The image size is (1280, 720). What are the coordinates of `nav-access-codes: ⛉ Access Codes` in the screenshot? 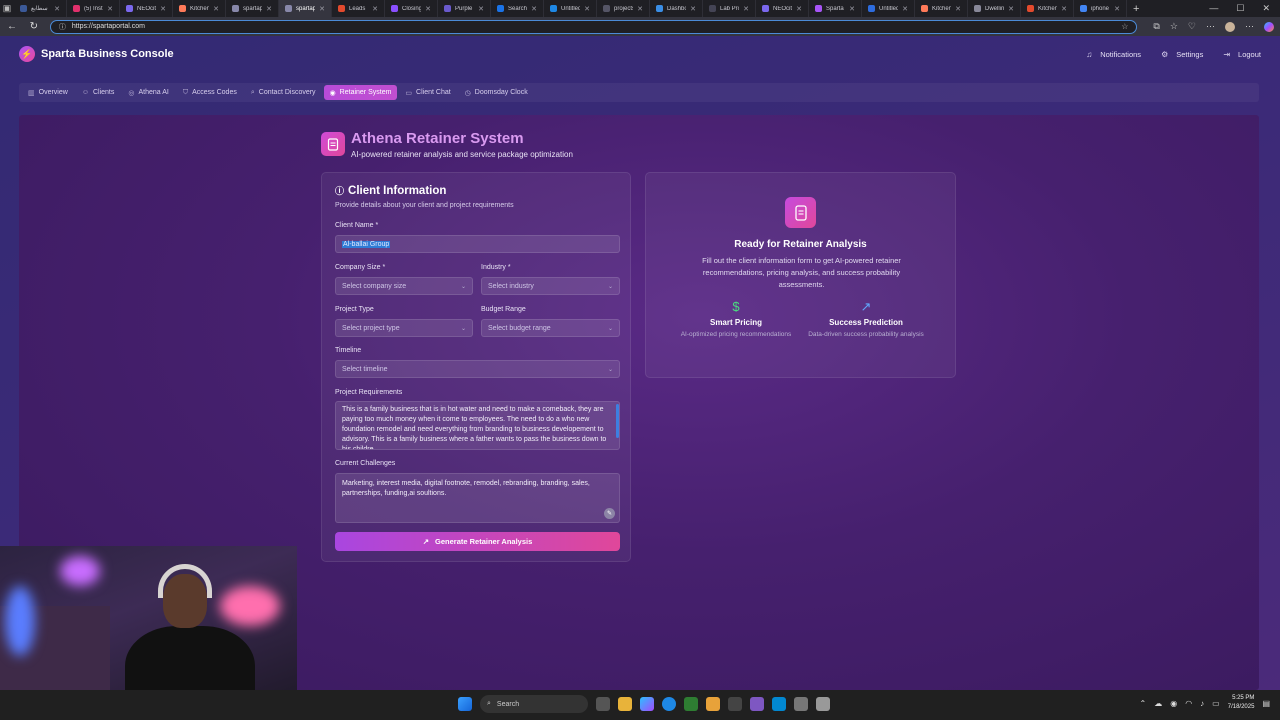 It's located at (210, 92).